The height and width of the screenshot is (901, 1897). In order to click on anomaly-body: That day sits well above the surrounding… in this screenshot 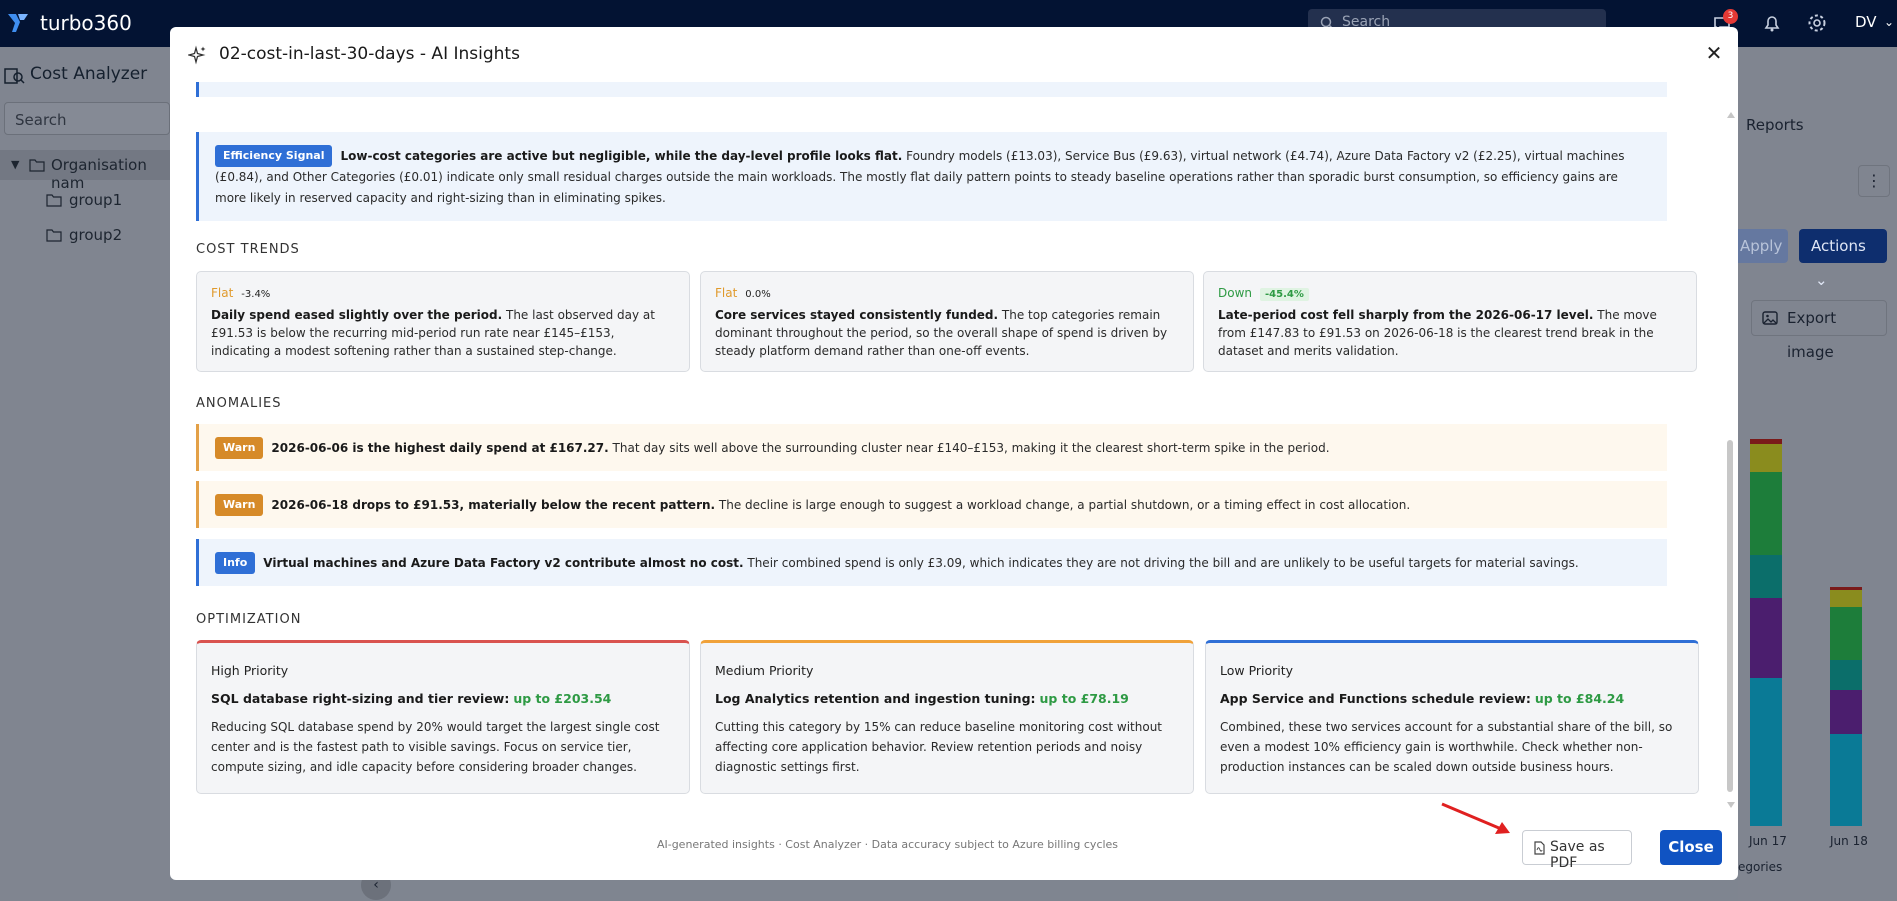, I will do `click(971, 448)`.